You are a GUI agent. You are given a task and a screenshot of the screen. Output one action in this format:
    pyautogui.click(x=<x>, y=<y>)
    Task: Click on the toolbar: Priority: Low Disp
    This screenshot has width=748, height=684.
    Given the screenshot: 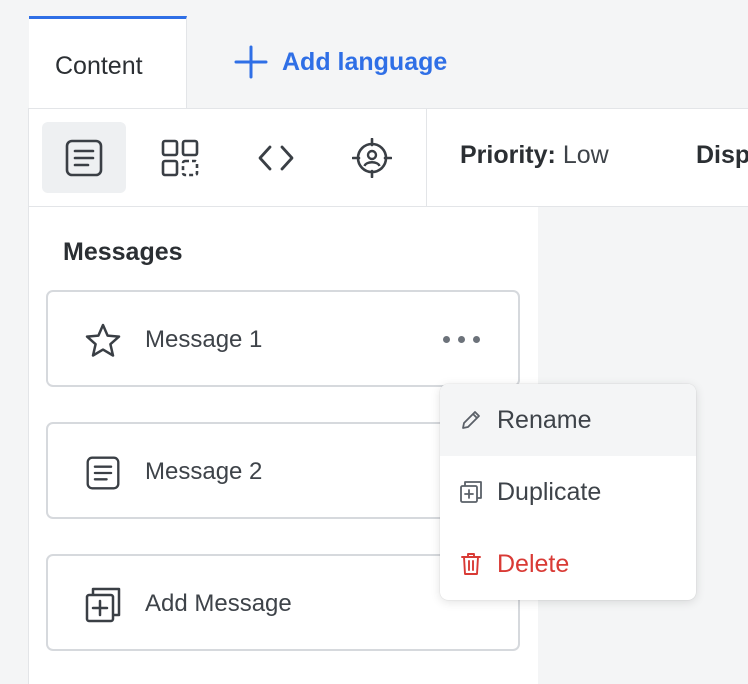 What is the action you would take?
    pyautogui.click(x=388, y=157)
    